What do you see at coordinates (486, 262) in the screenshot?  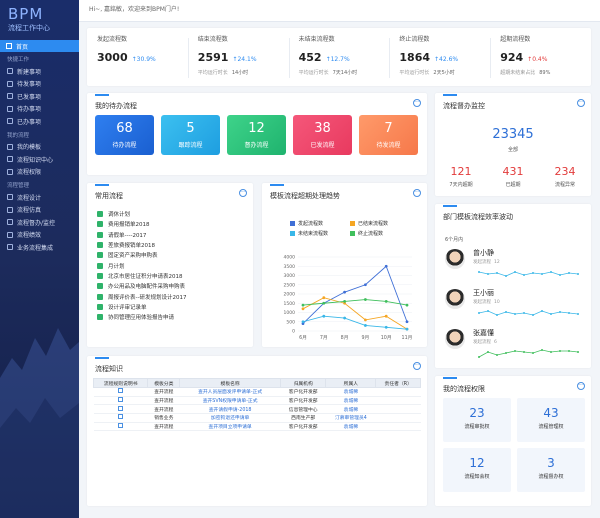 I see `person-stat: 发起流程 12` at bounding box center [486, 262].